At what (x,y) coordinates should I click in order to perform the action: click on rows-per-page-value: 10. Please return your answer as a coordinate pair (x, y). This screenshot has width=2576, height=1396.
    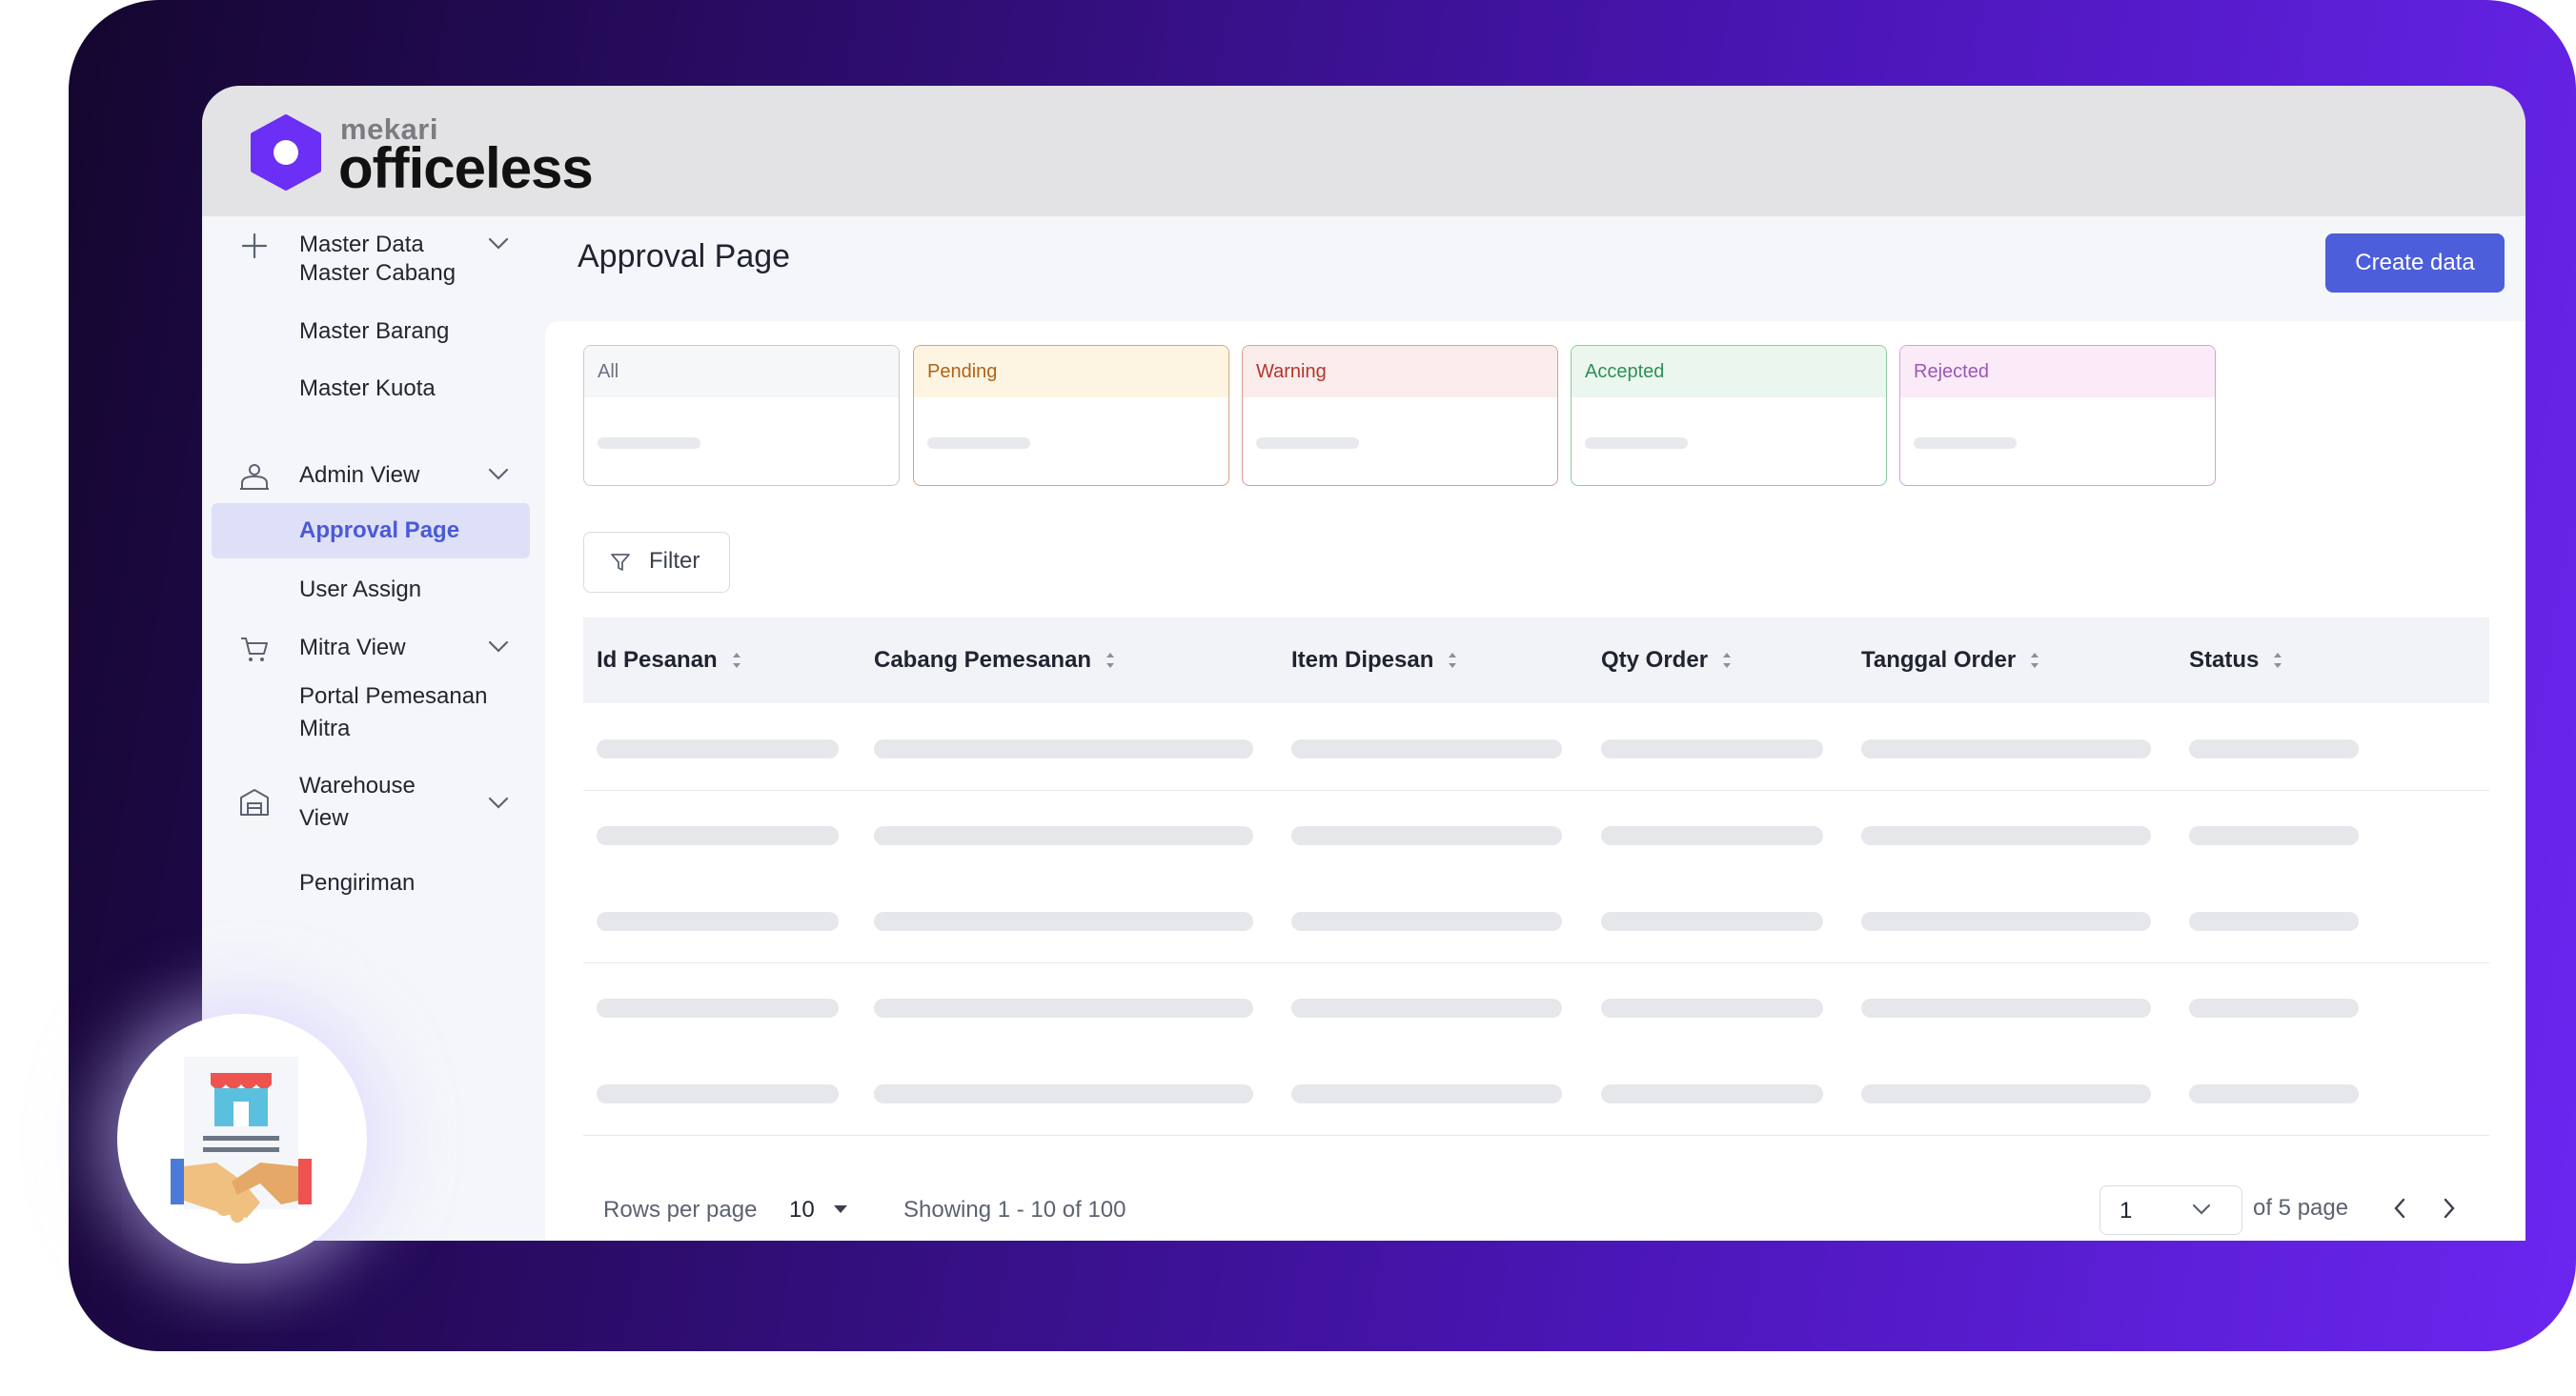
    Looking at the image, I should click on (802, 1210).